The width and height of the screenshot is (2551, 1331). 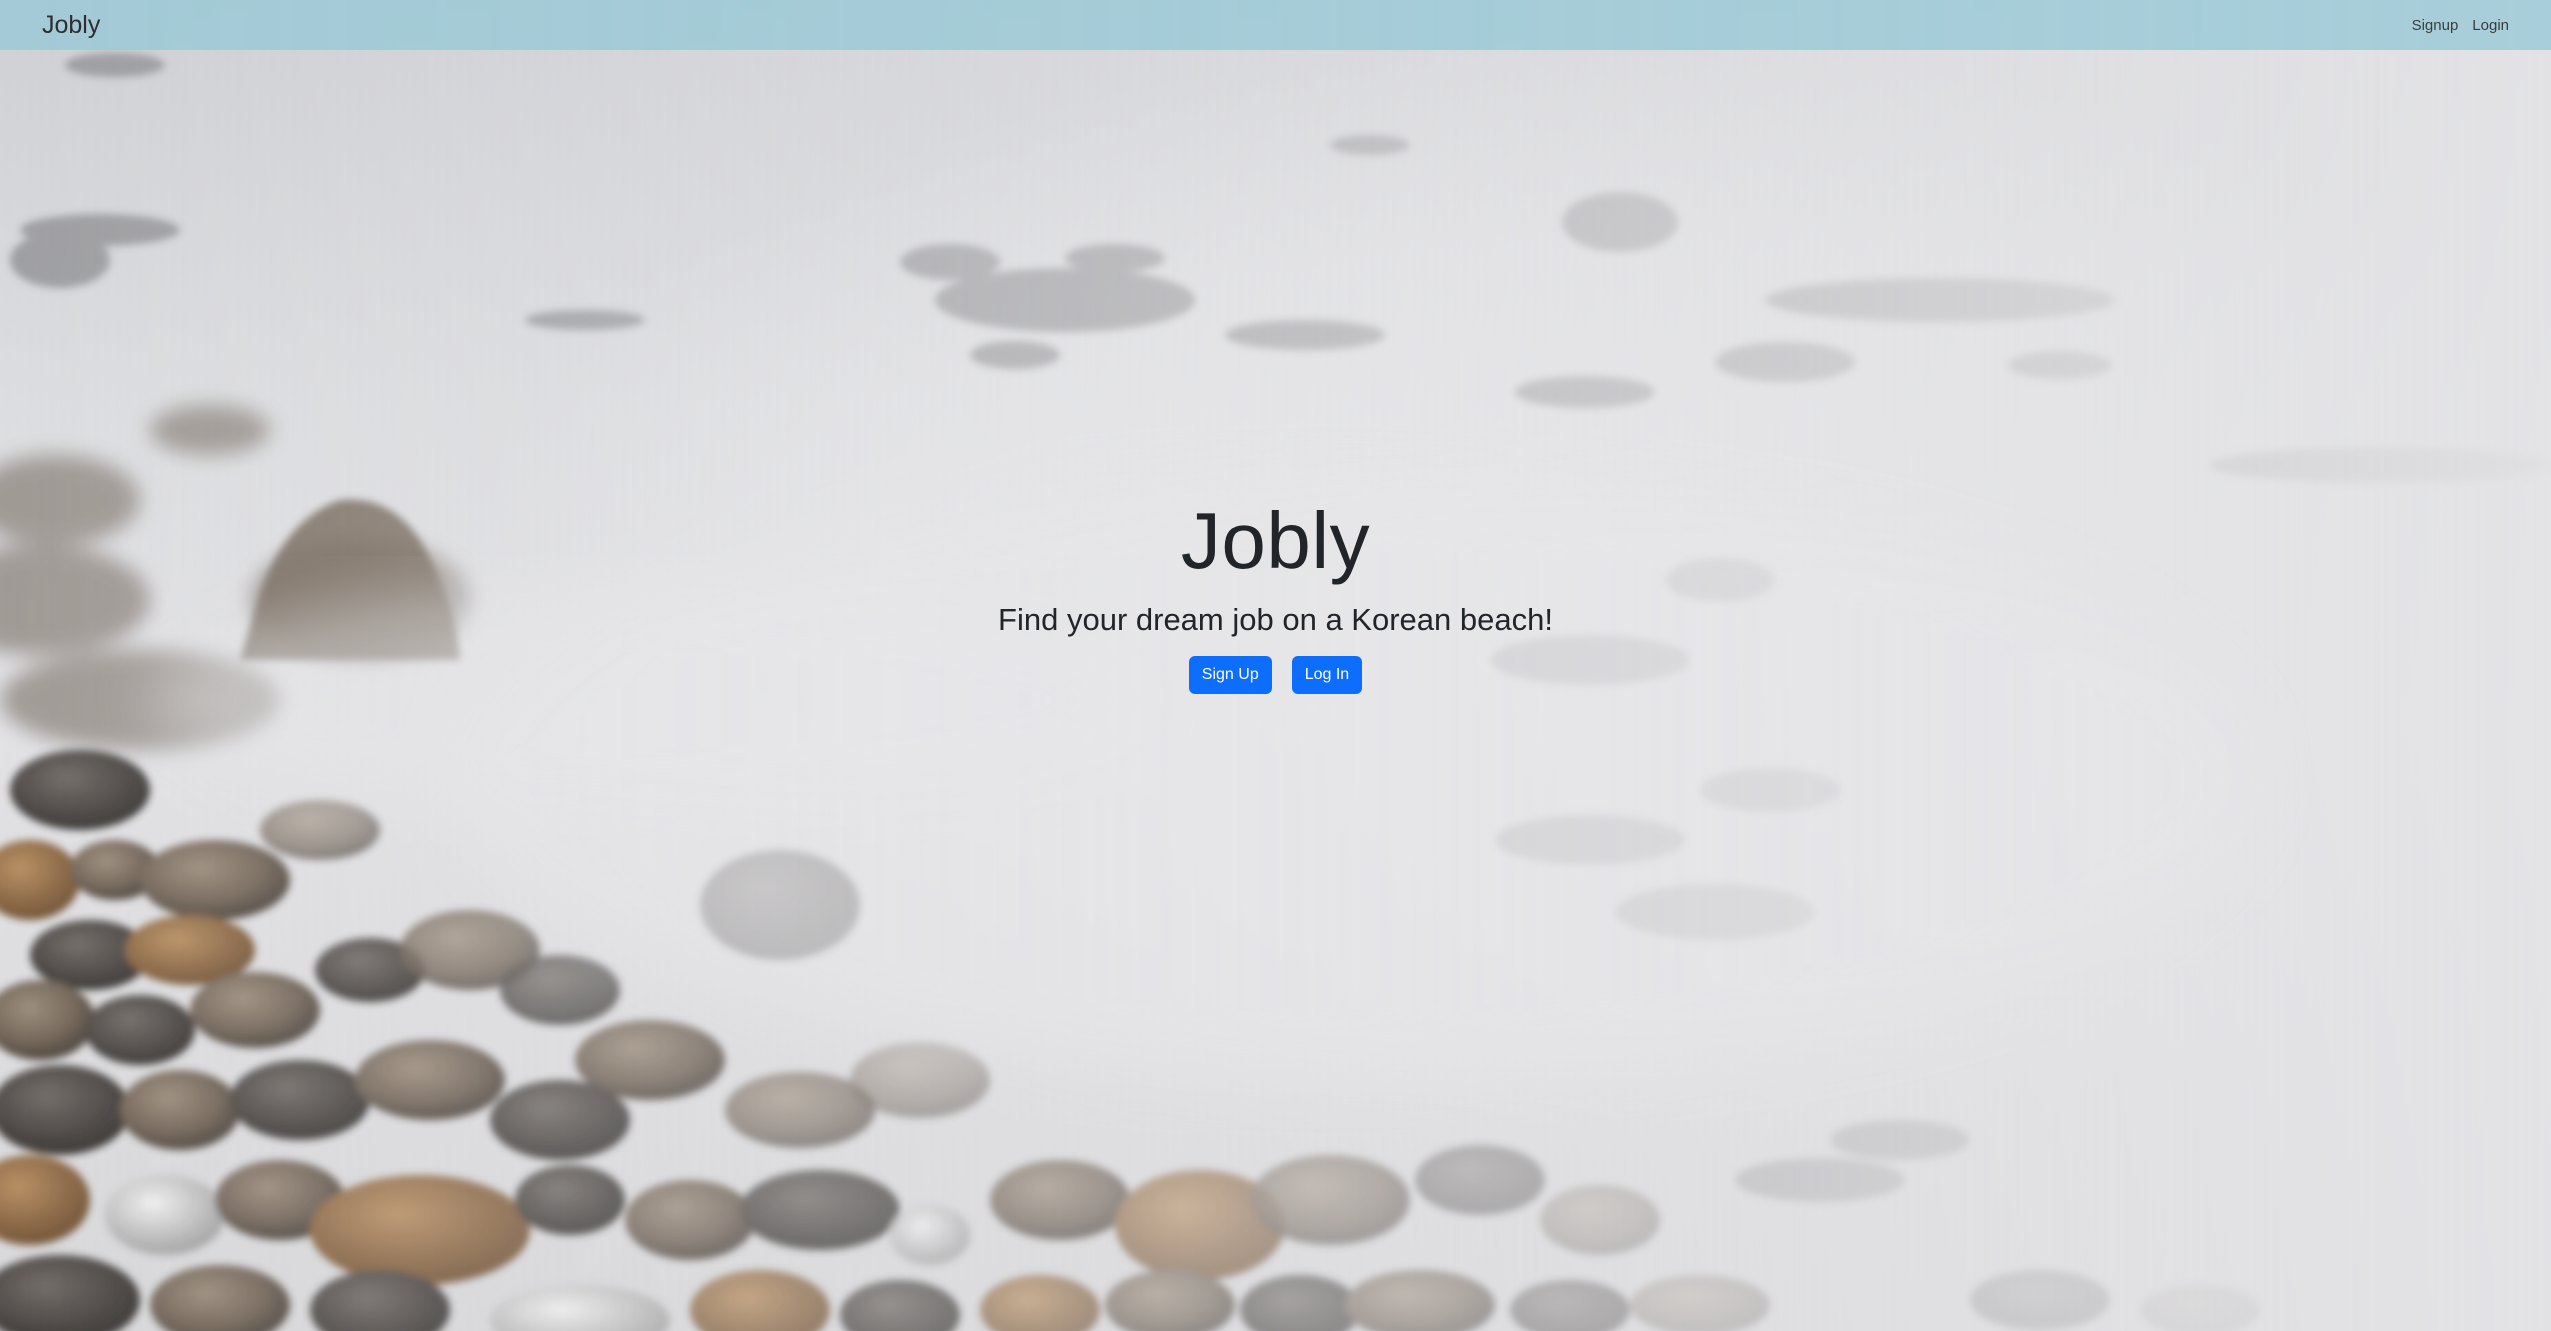 What do you see at coordinates (2435, 25) in the screenshot?
I see `signup-link: Signup` at bounding box center [2435, 25].